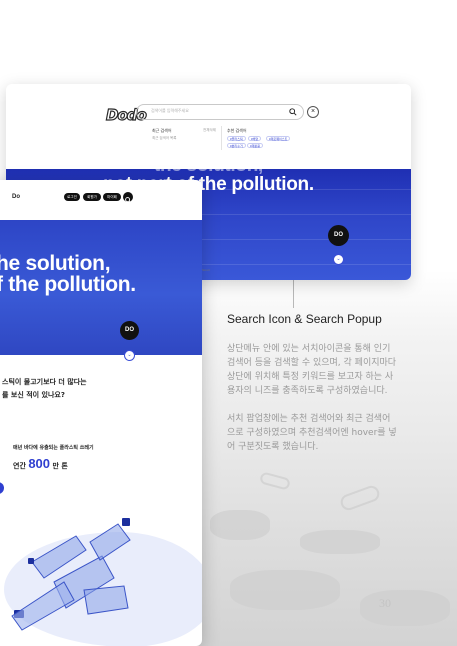 The image size is (457, 646). What do you see at coordinates (16, 197) in the screenshot?
I see `site-logo: Do` at bounding box center [16, 197].